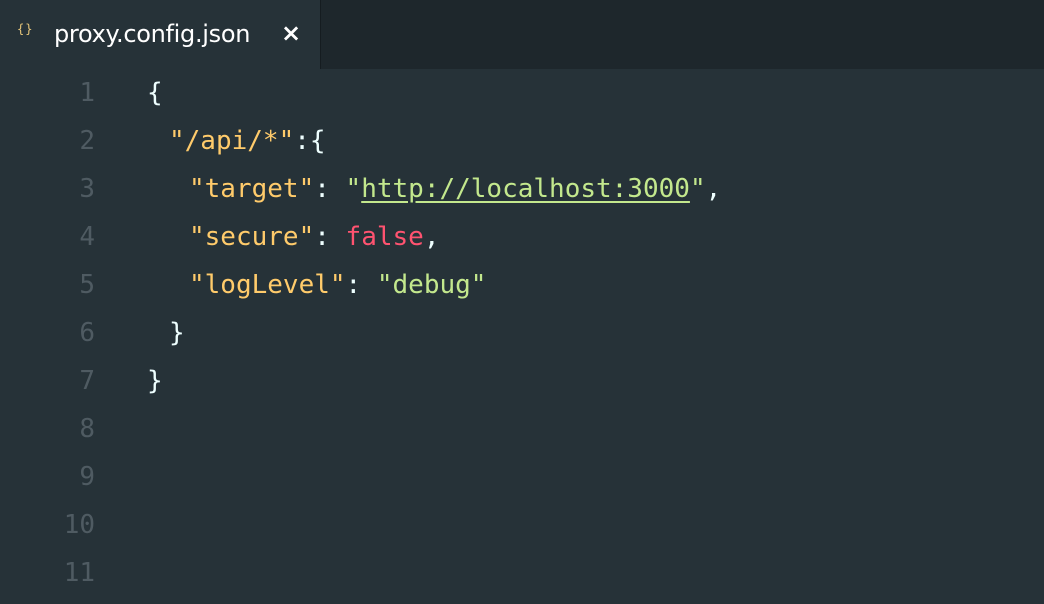 The width and height of the screenshot is (1044, 604). I want to click on open-brace: {, so click(155, 93).